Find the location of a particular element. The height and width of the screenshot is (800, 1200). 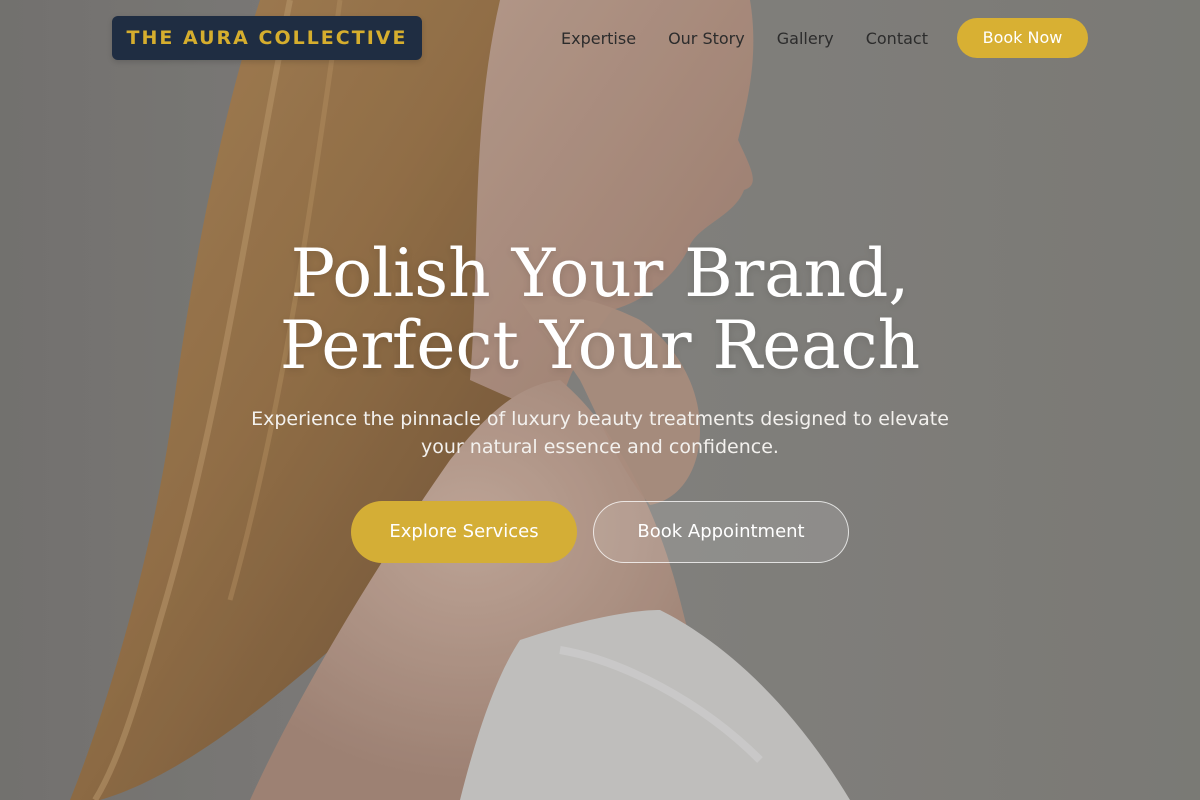

brand-logo: THE AURA COLLECTIVE is located at coordinates (267, 38).